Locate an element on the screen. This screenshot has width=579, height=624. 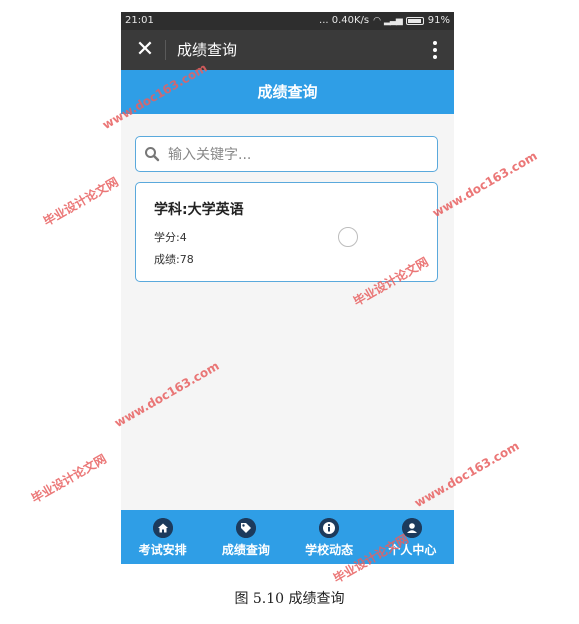
nav-item-grade-query: 成绩查询 is located at coordinates (245, 537).